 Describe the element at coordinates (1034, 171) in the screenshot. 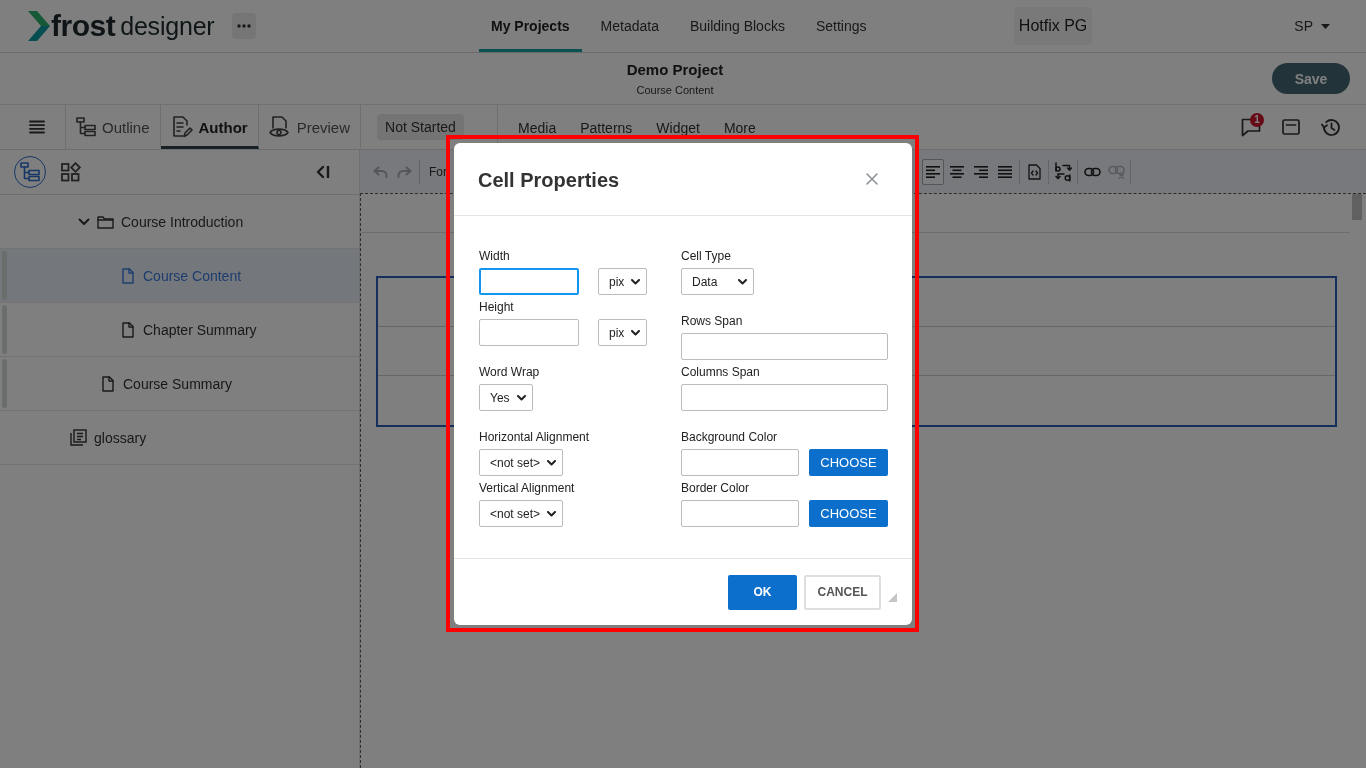

I see `source-code-icon` at that location.